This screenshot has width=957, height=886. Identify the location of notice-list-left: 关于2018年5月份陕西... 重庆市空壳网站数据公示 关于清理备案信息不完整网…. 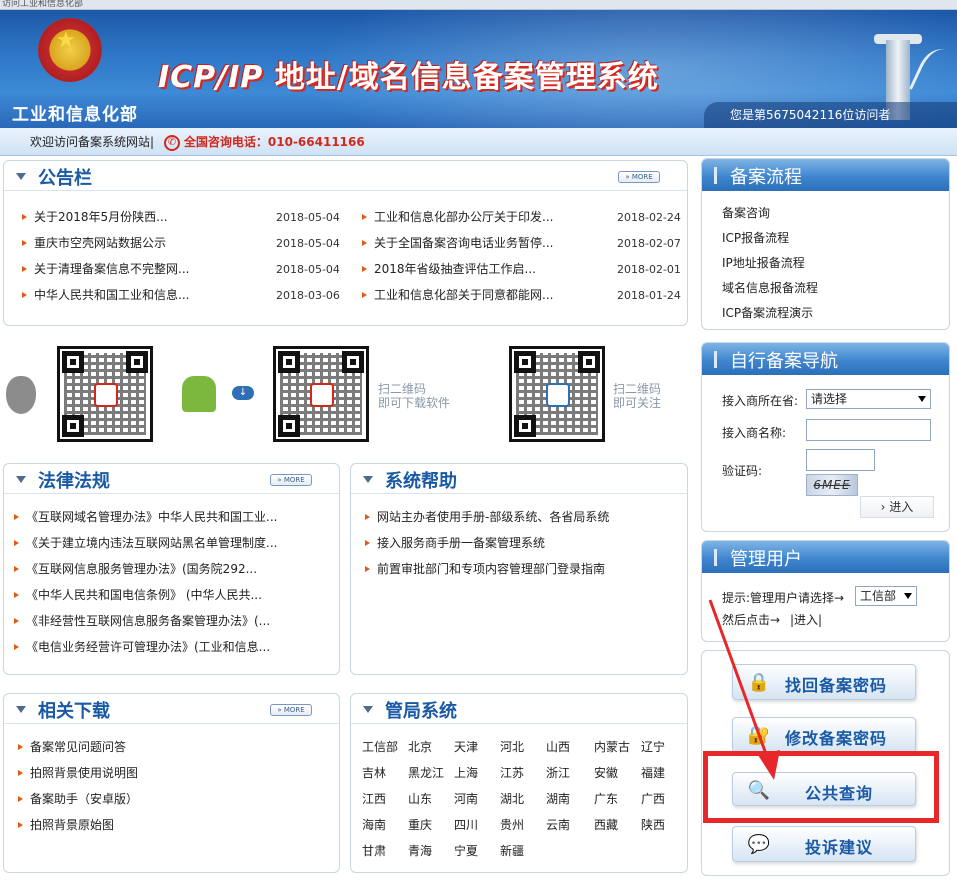
(145, 256).